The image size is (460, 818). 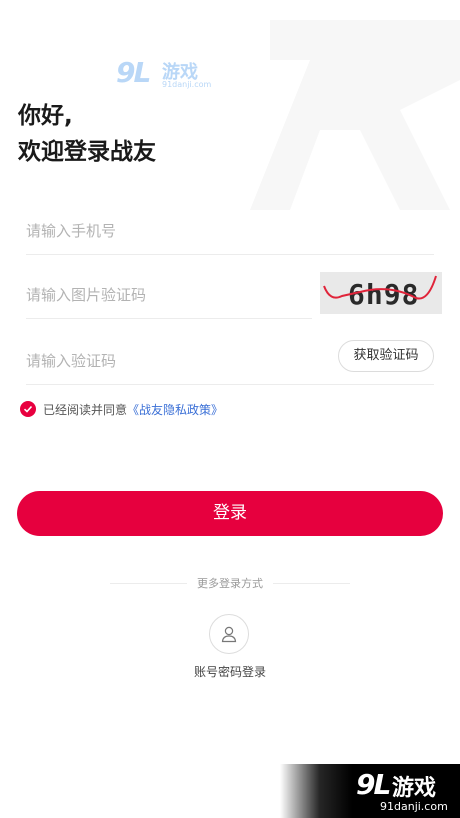 What do you see at coordinates (230, 671) in the screenshot?
I see `account-login-label: 账号密码登录` at bounding box center [230, 671].